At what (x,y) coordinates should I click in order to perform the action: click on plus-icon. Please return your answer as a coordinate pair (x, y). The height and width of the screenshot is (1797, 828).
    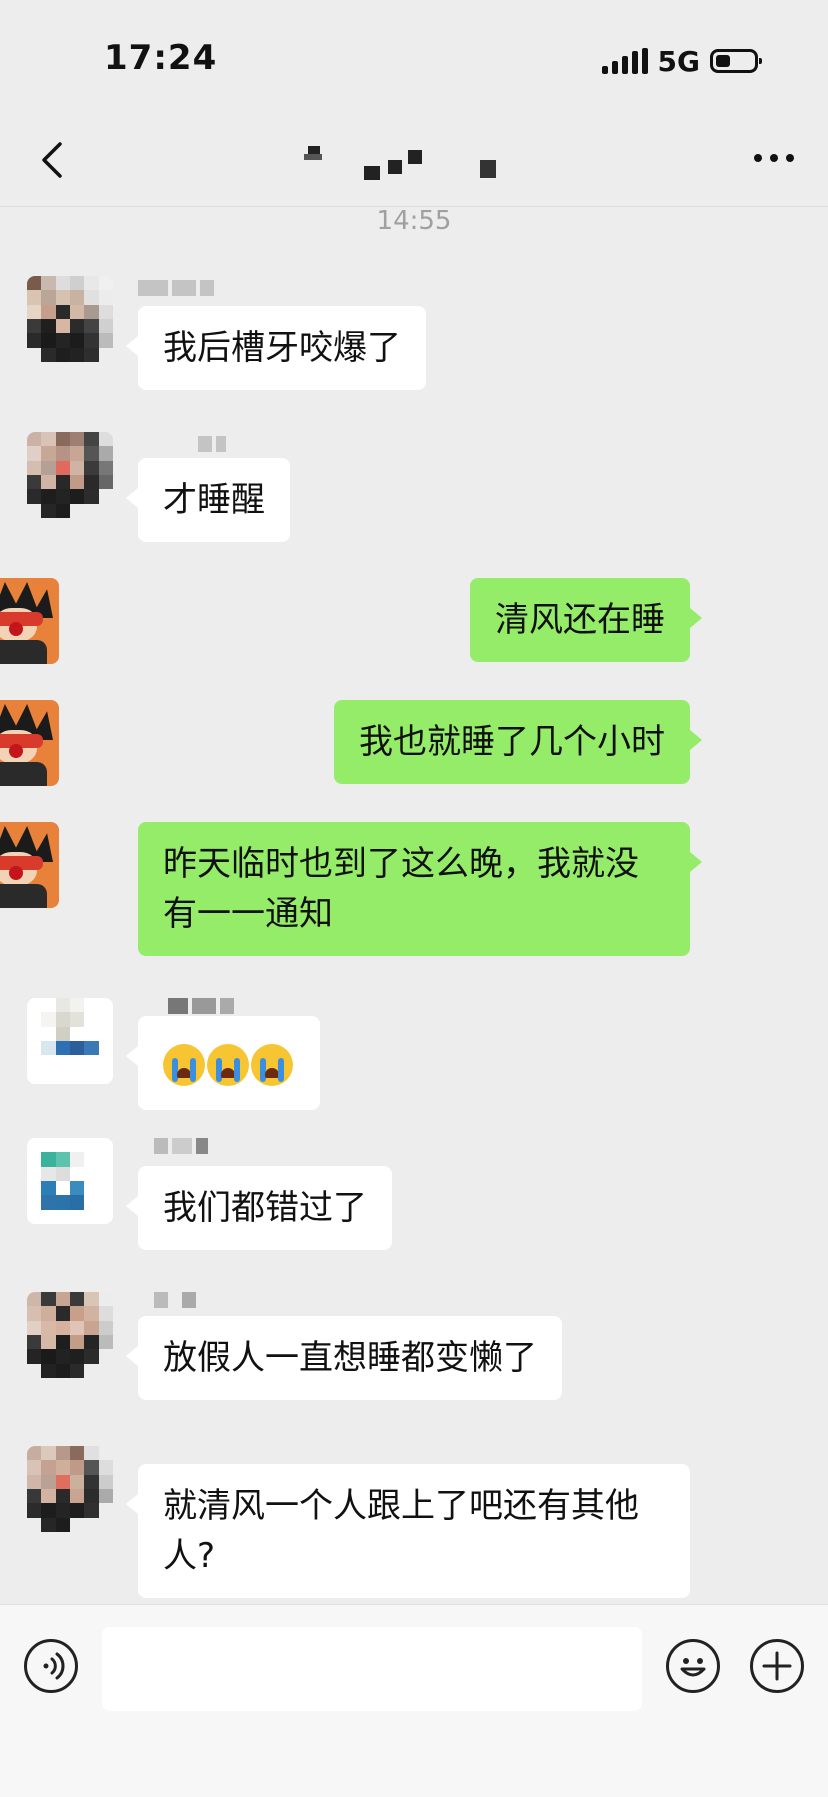
    Looking at the image, I should click on (777, 1666).